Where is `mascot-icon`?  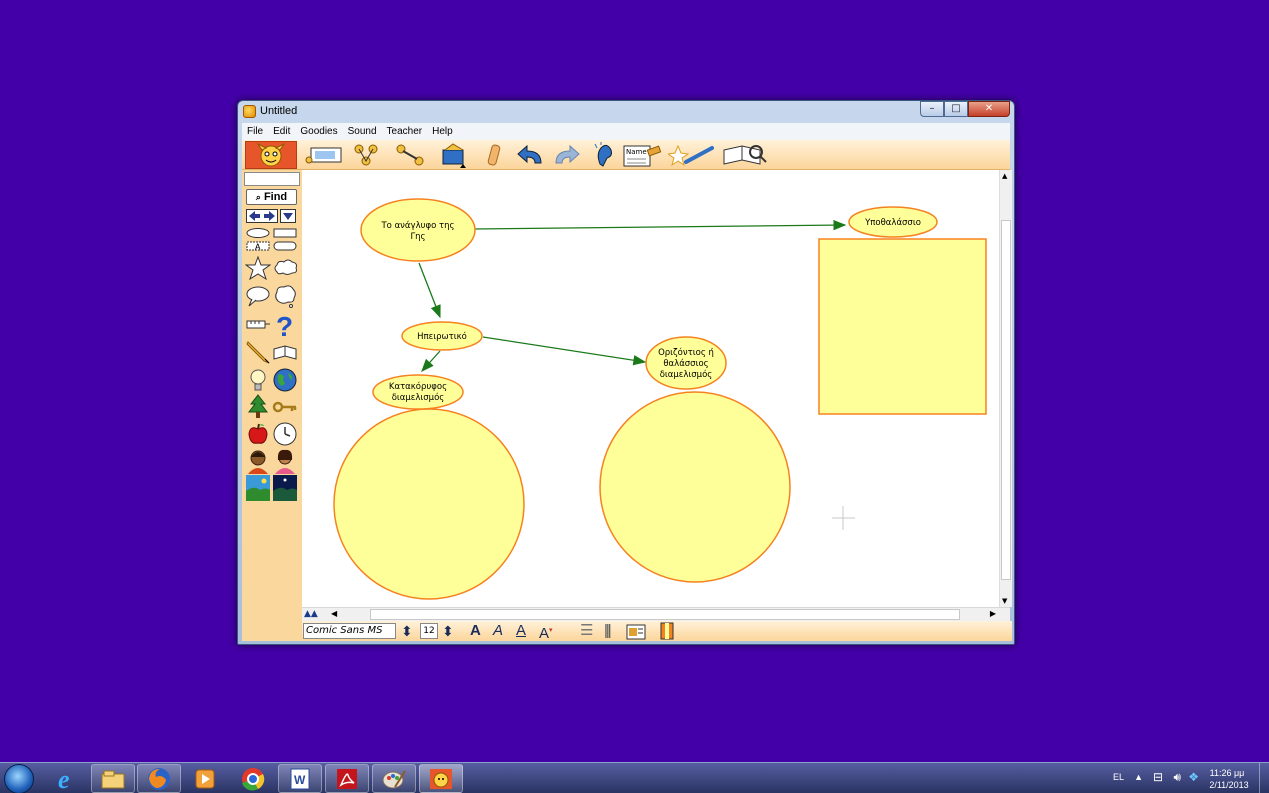
mascot-icon is located at coordinates (271, 155).